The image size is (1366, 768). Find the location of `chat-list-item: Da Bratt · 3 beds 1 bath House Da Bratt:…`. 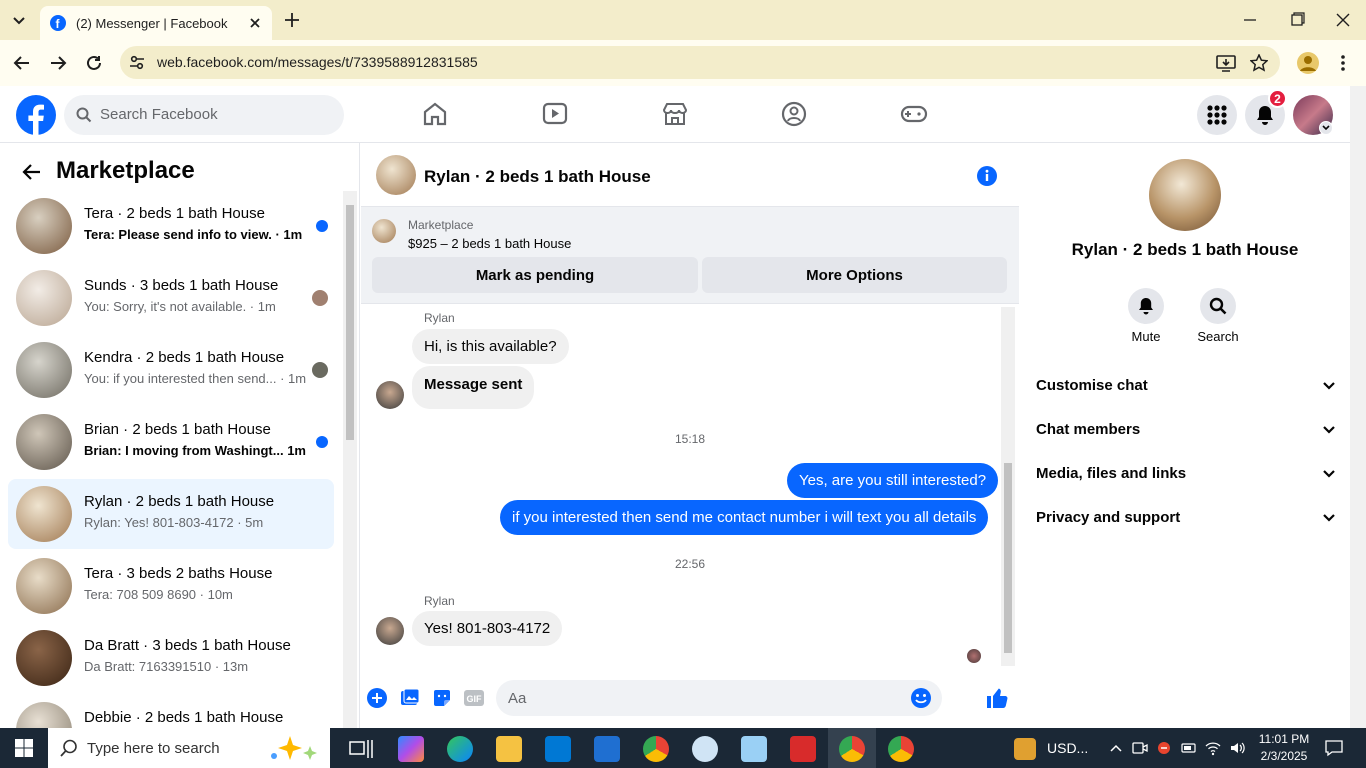

chat-list-item: Da Bratt · 3 beds 1 bath House Da Bratt:… is located at coordinates (171, 658).